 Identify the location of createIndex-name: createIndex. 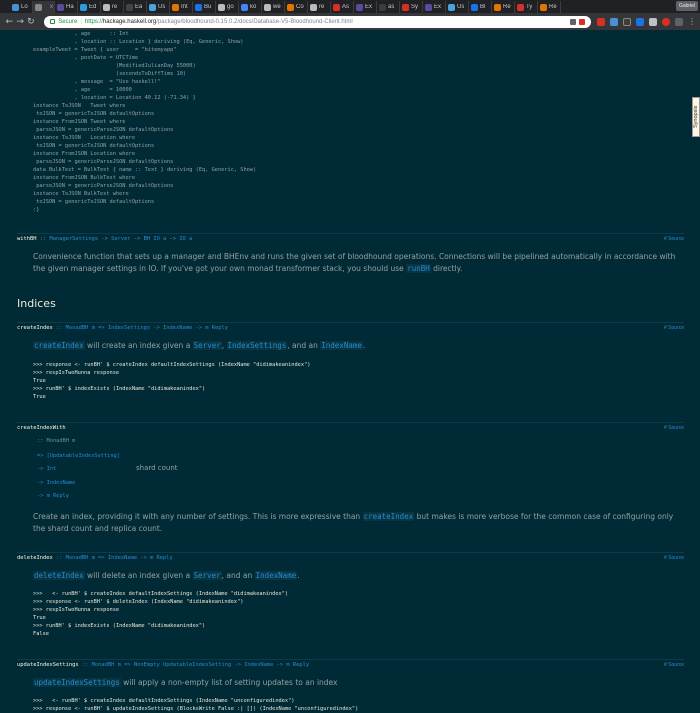
(35, 328).